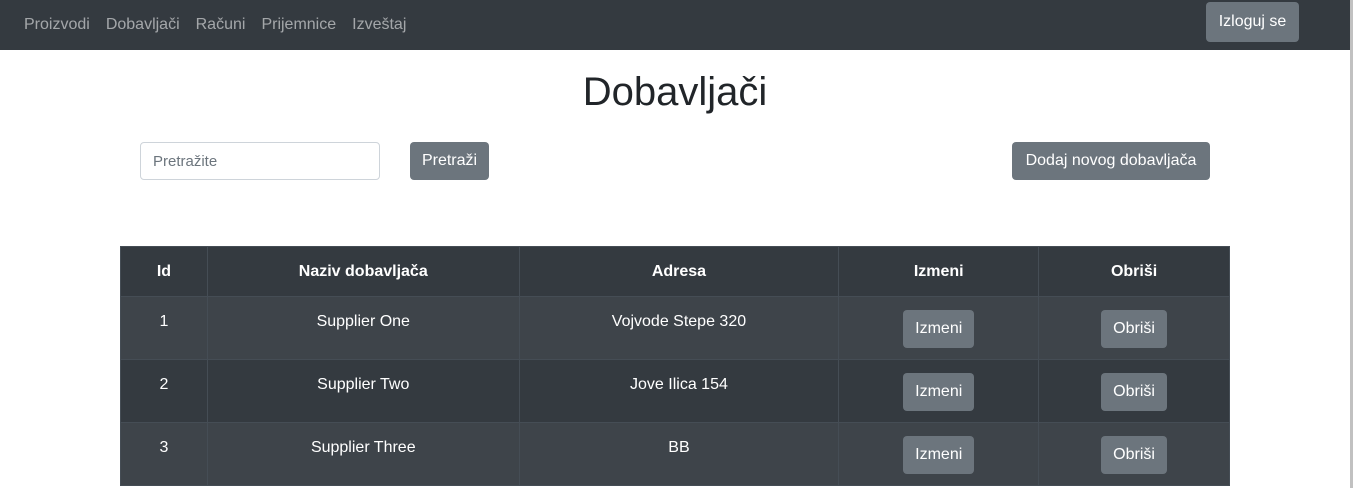 The height and width of the screenshot is (488, 1353). Describe the element at coordinates (164, 454) in the screenshot. I see `cell-id: 3` at that location.